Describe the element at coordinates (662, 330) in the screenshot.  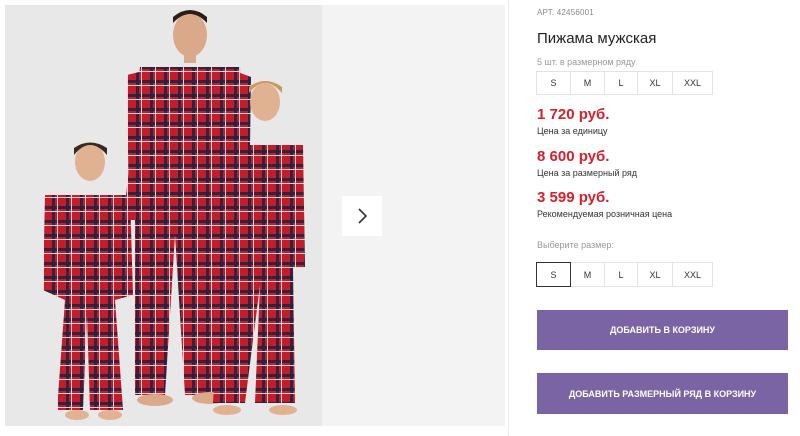
I see `add-to-cart-button: ДОБАВИТЬ В КОРЗИНУ` at that location.